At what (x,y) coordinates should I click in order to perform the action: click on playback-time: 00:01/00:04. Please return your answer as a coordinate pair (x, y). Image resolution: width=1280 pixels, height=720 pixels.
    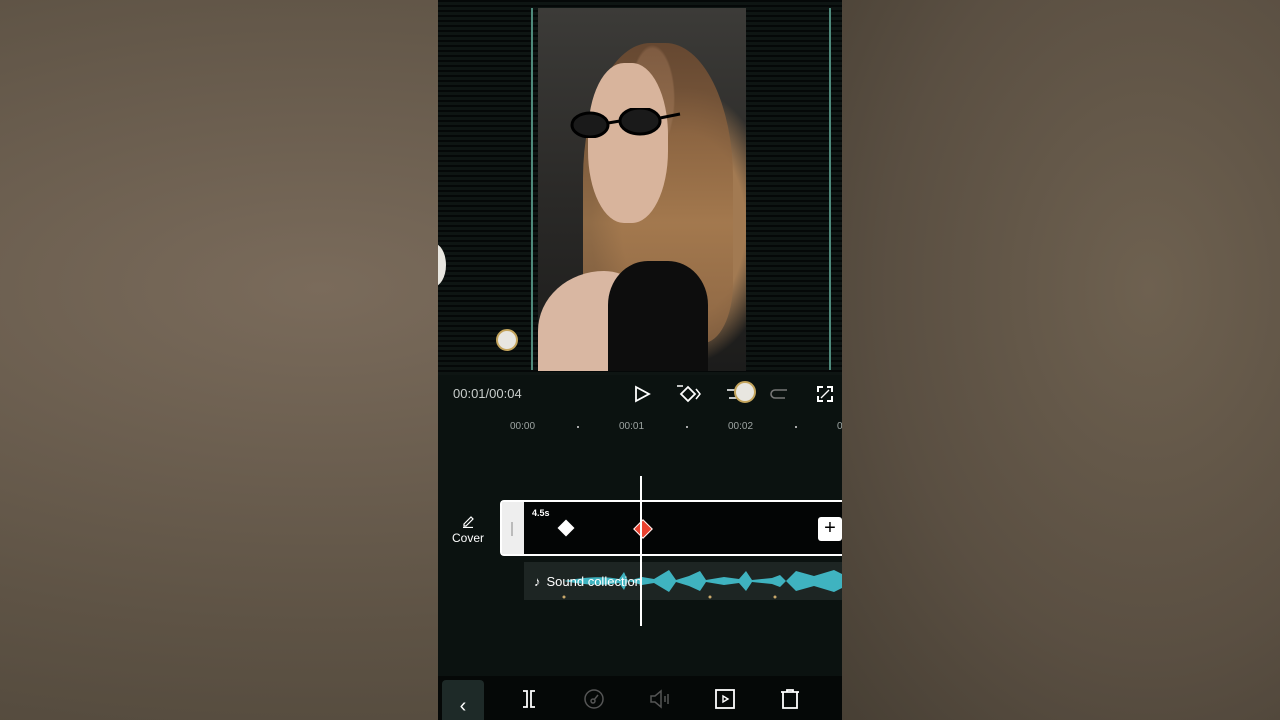
    Looking at the image, I should click on (487, 393).